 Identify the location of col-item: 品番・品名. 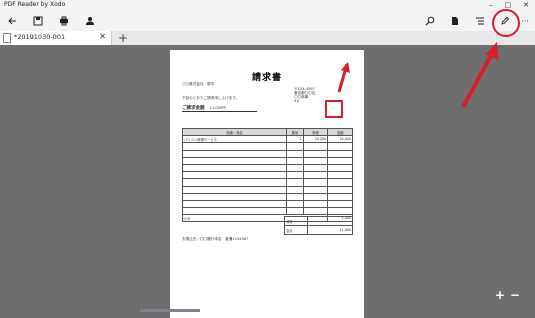
(234, 132).